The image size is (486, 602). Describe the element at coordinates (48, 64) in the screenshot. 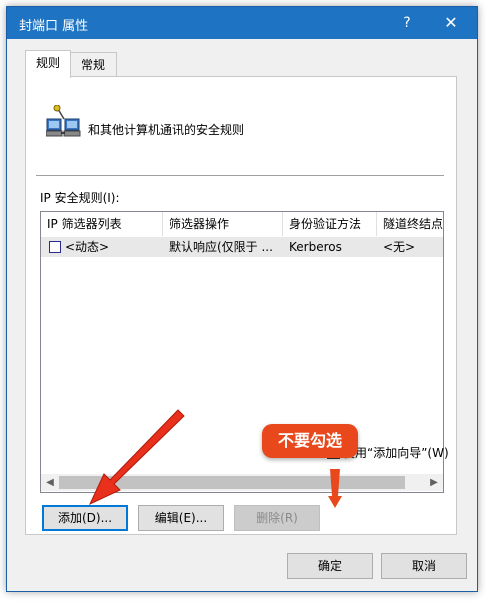

I see `tab-rules: 规则` at that location.